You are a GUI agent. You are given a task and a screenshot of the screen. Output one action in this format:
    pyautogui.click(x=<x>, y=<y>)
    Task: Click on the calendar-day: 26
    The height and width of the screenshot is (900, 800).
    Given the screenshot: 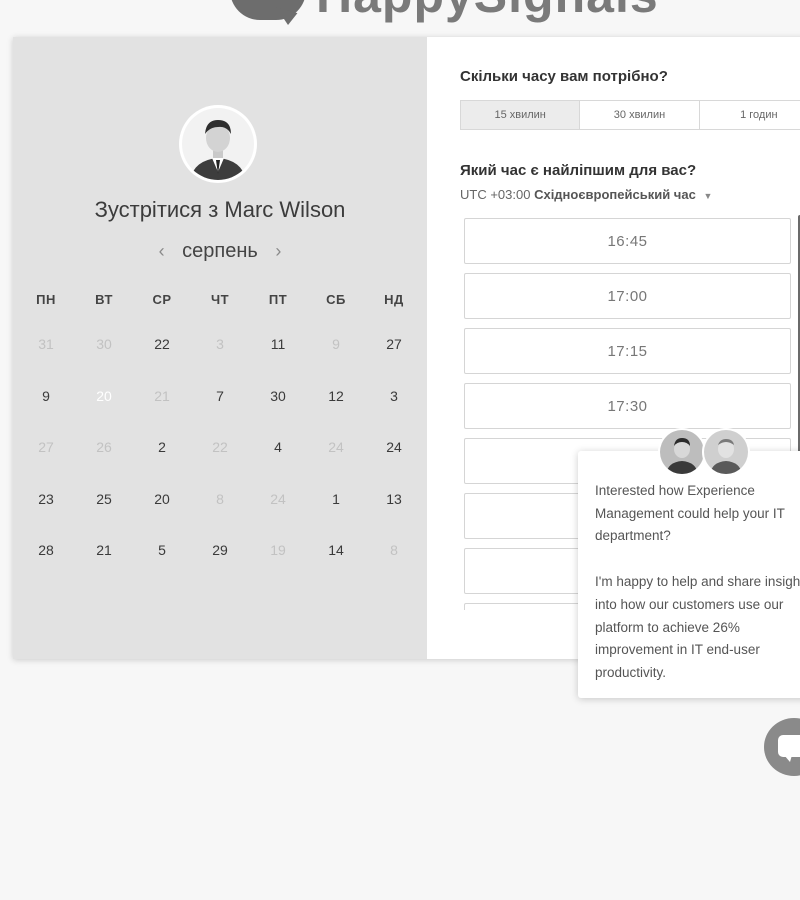 What is the action you would take?
    pyautogui.click(x=104, y=447)
    